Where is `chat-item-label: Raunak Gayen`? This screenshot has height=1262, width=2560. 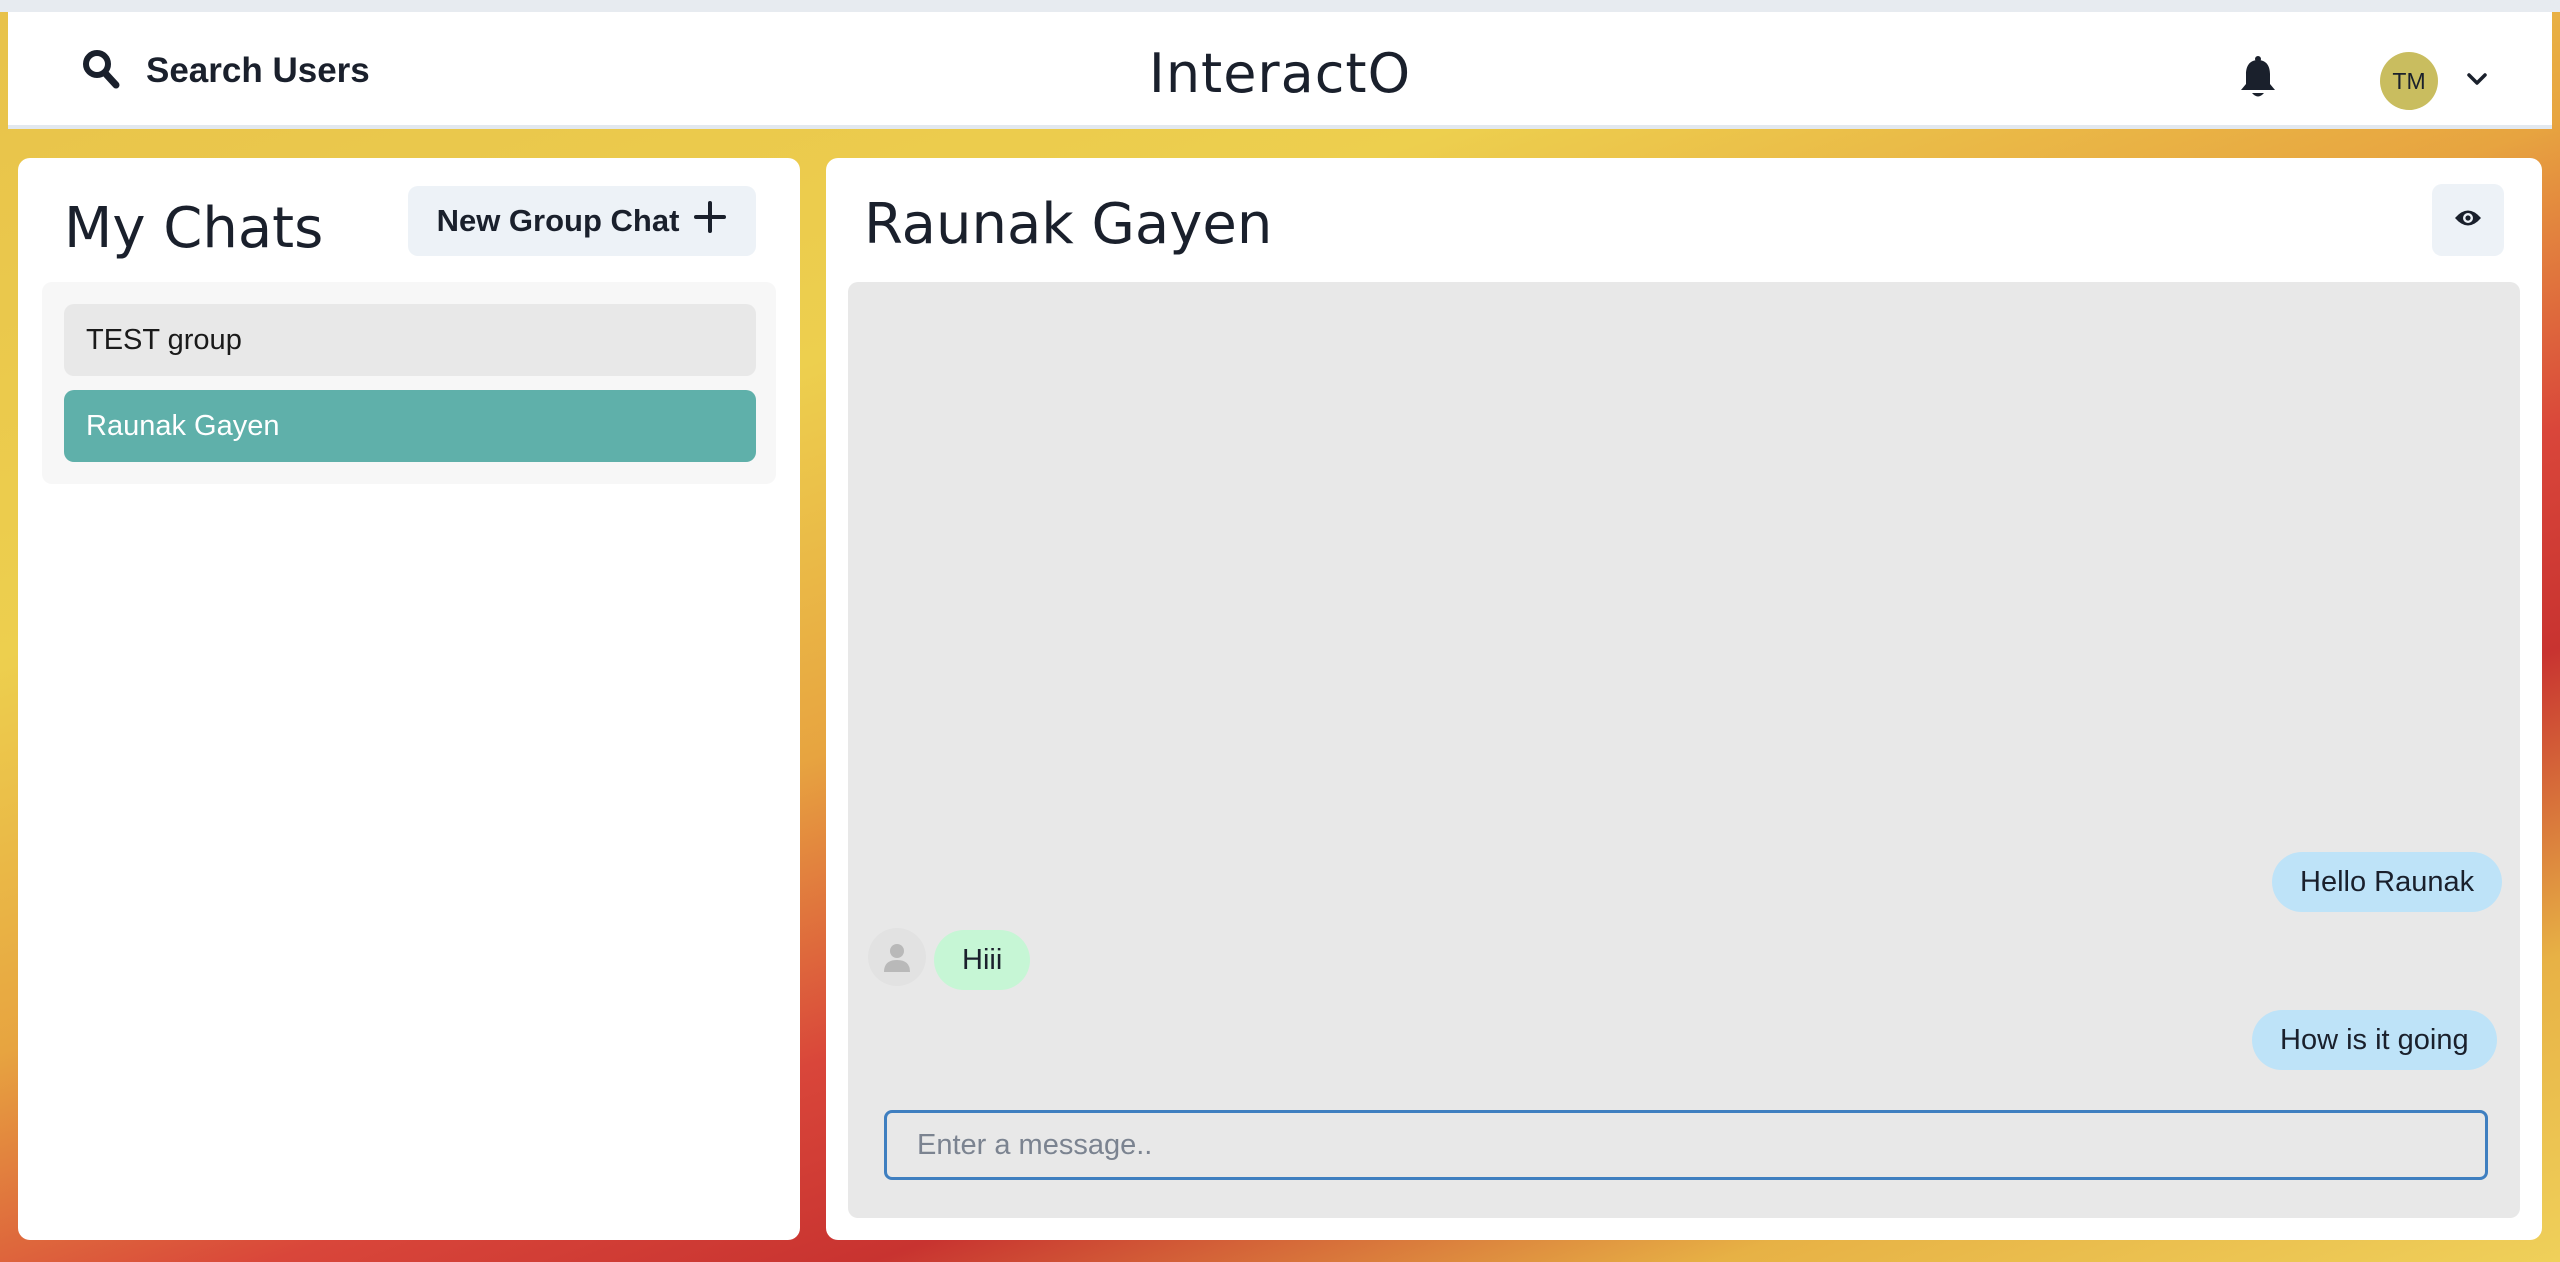 chat-item-label: Raunak Gayen is located at coordinates (183, 425).